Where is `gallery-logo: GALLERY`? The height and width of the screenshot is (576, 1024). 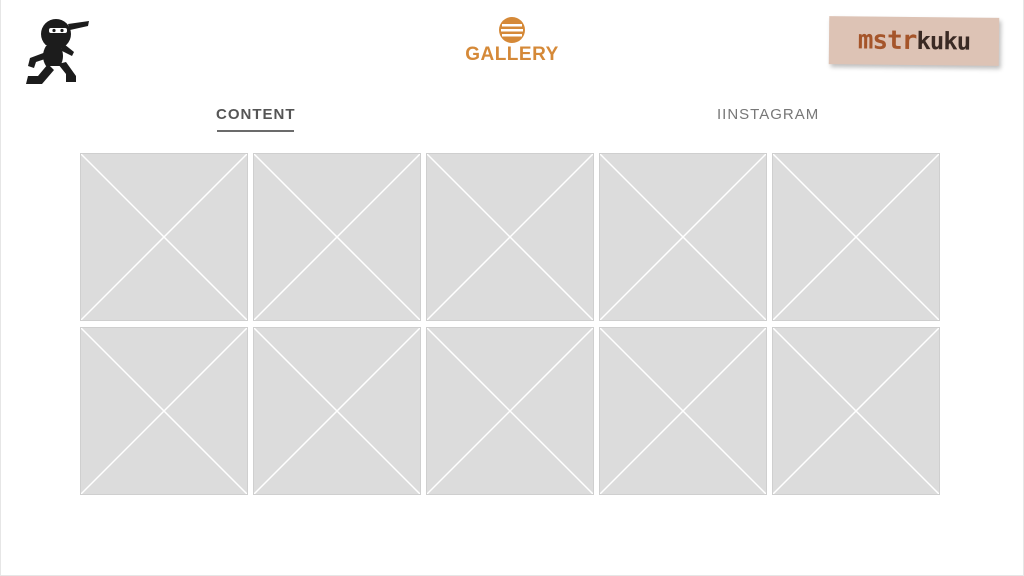 gallery-logo: GALLERY is located at coordinates (512, 42).